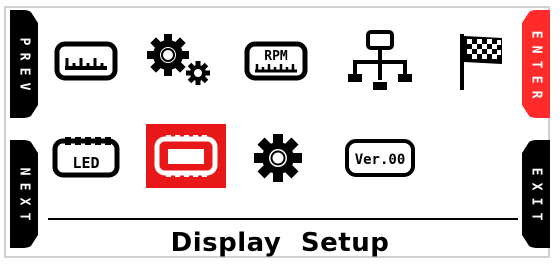  I want to click on gear-icon, so click(278, 158).